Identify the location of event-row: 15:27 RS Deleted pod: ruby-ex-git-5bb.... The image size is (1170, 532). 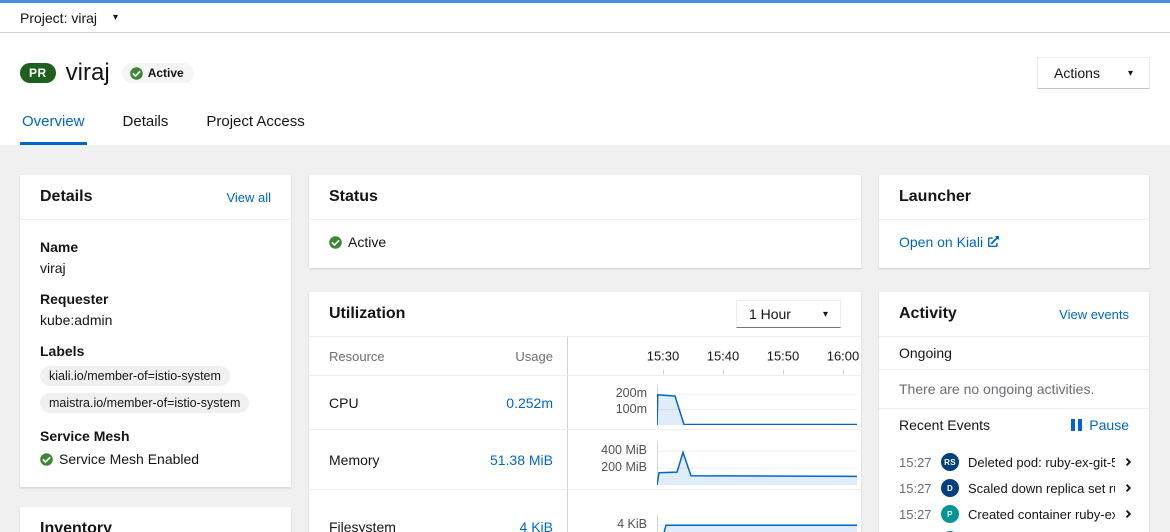
(1014, 462).